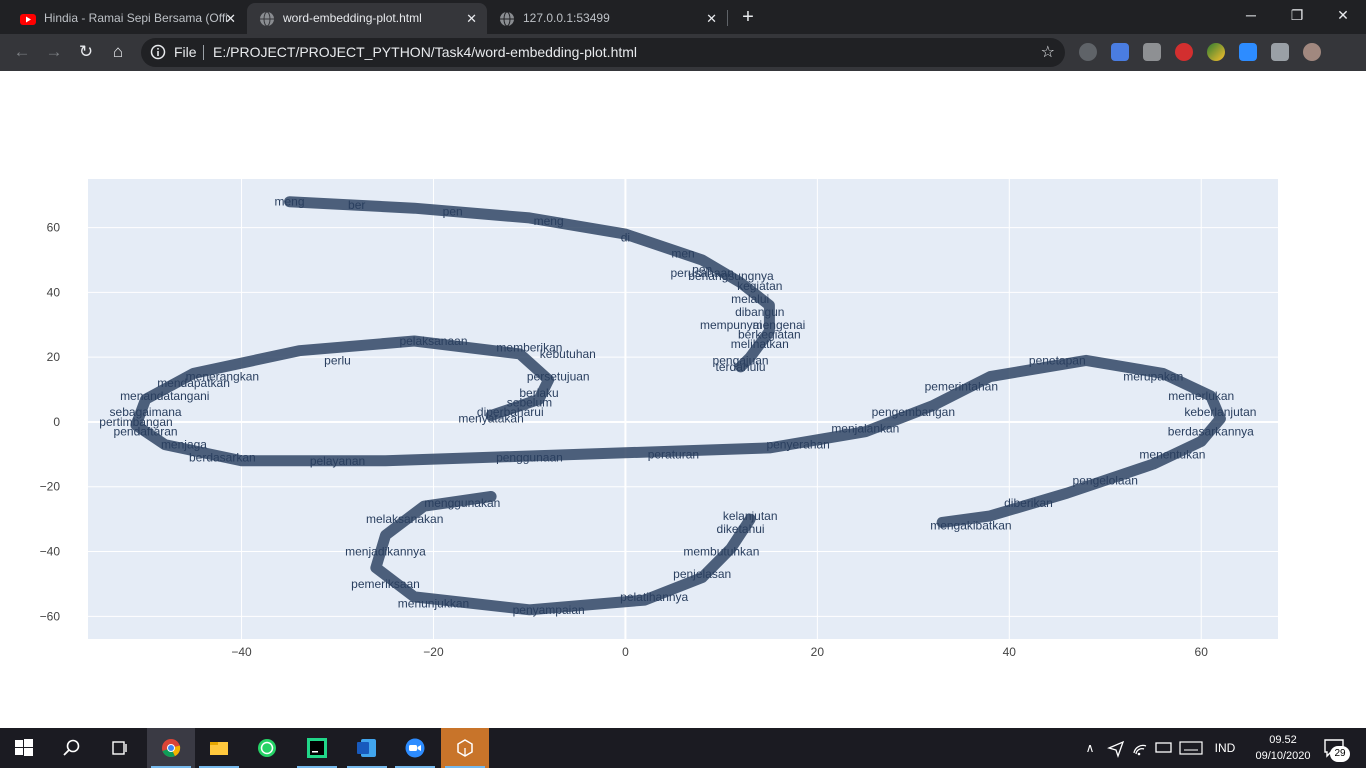 This screenshot has width=1366, height=768. What do you see at coordinates (1191, 748) in the screenshot?
I see `keyboard-icon` at bounding box center [1191, 748].